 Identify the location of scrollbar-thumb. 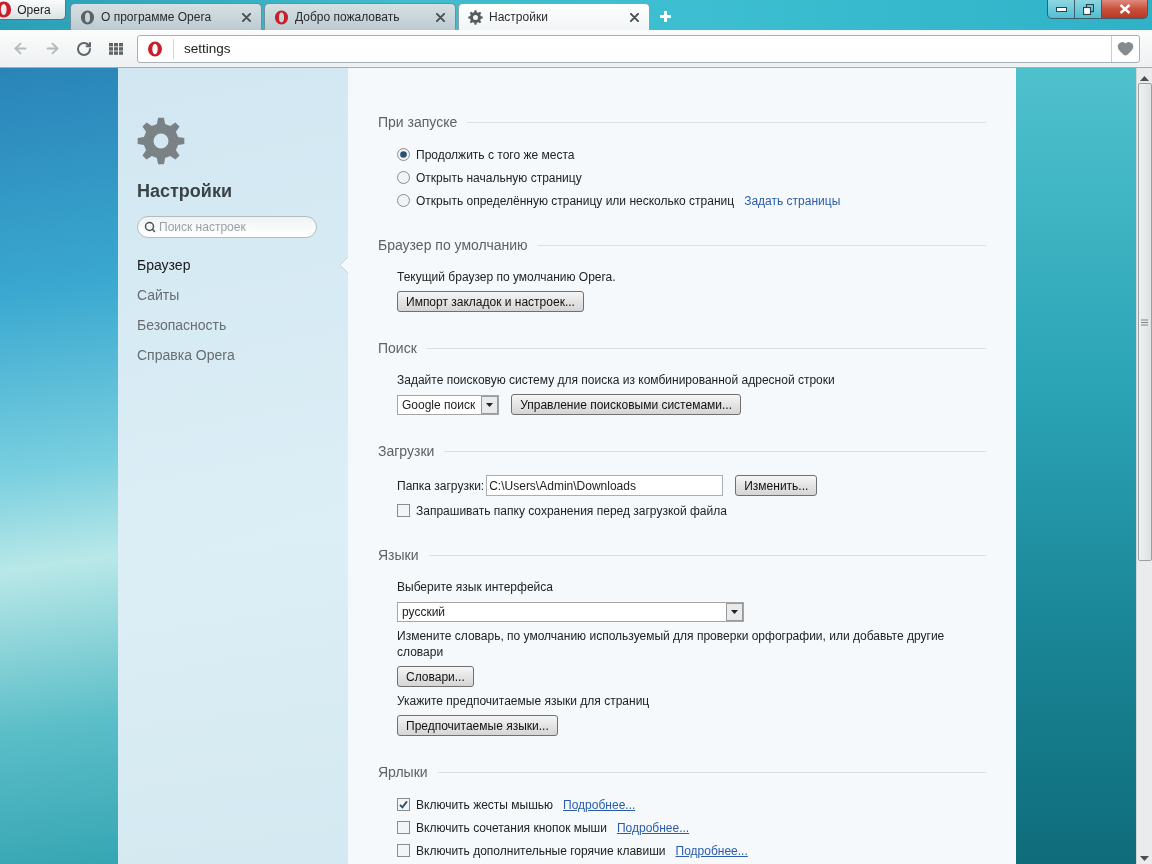
(1144, 322).